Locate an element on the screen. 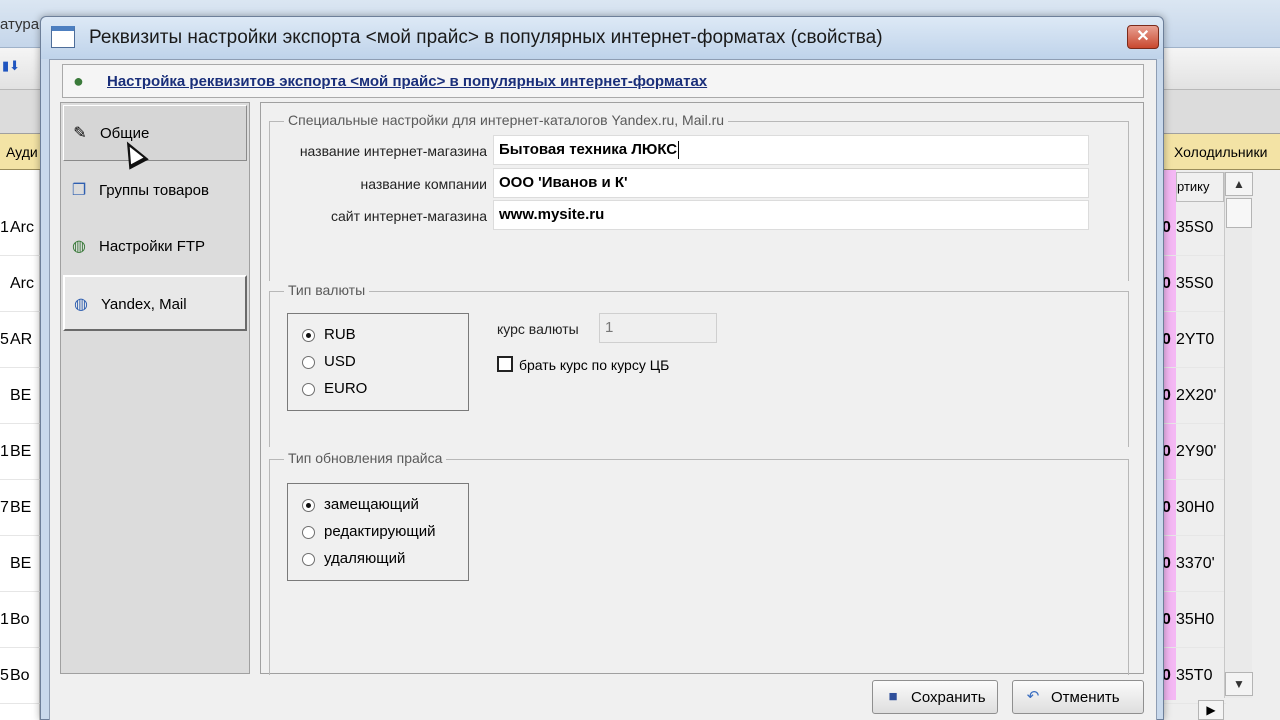 The width and height of the screenshot is (1280, 720). vertical-scrollbar: ▲ ▼ is located at coordinates (1238, 435).